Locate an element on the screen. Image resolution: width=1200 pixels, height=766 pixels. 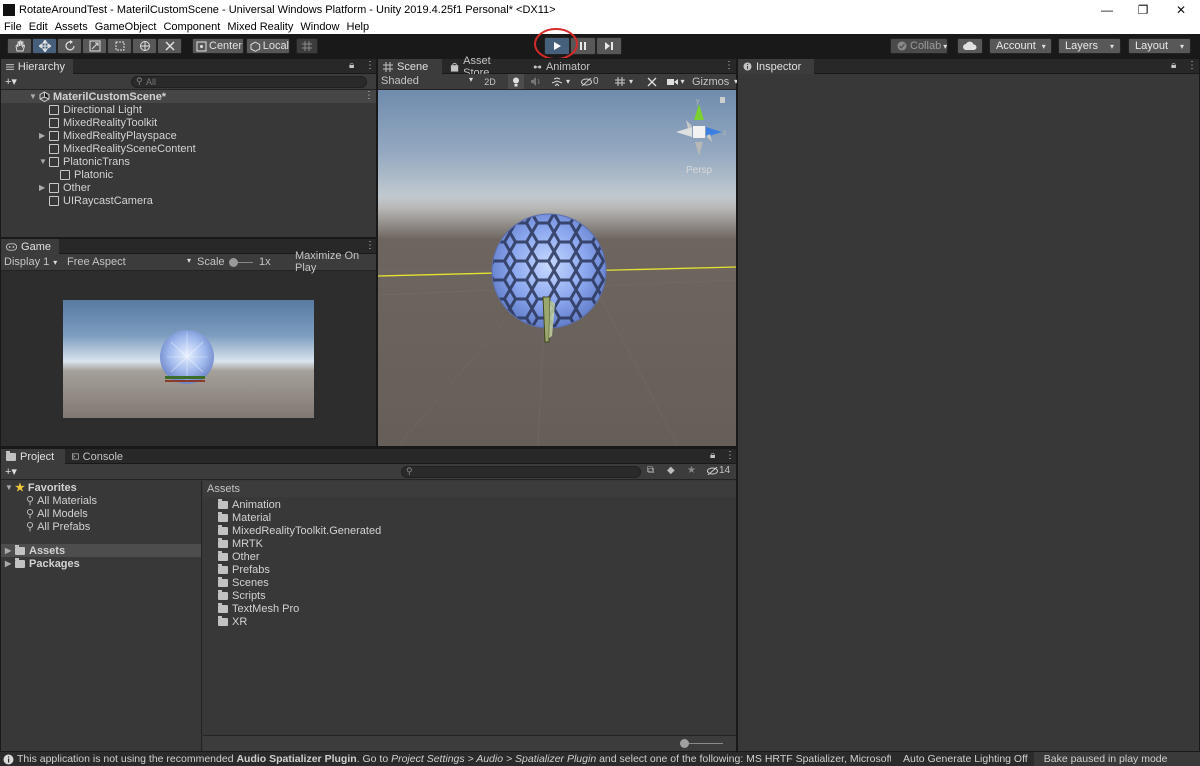
tab-asset-store: Asset Store is located at coordinates (484, 67).